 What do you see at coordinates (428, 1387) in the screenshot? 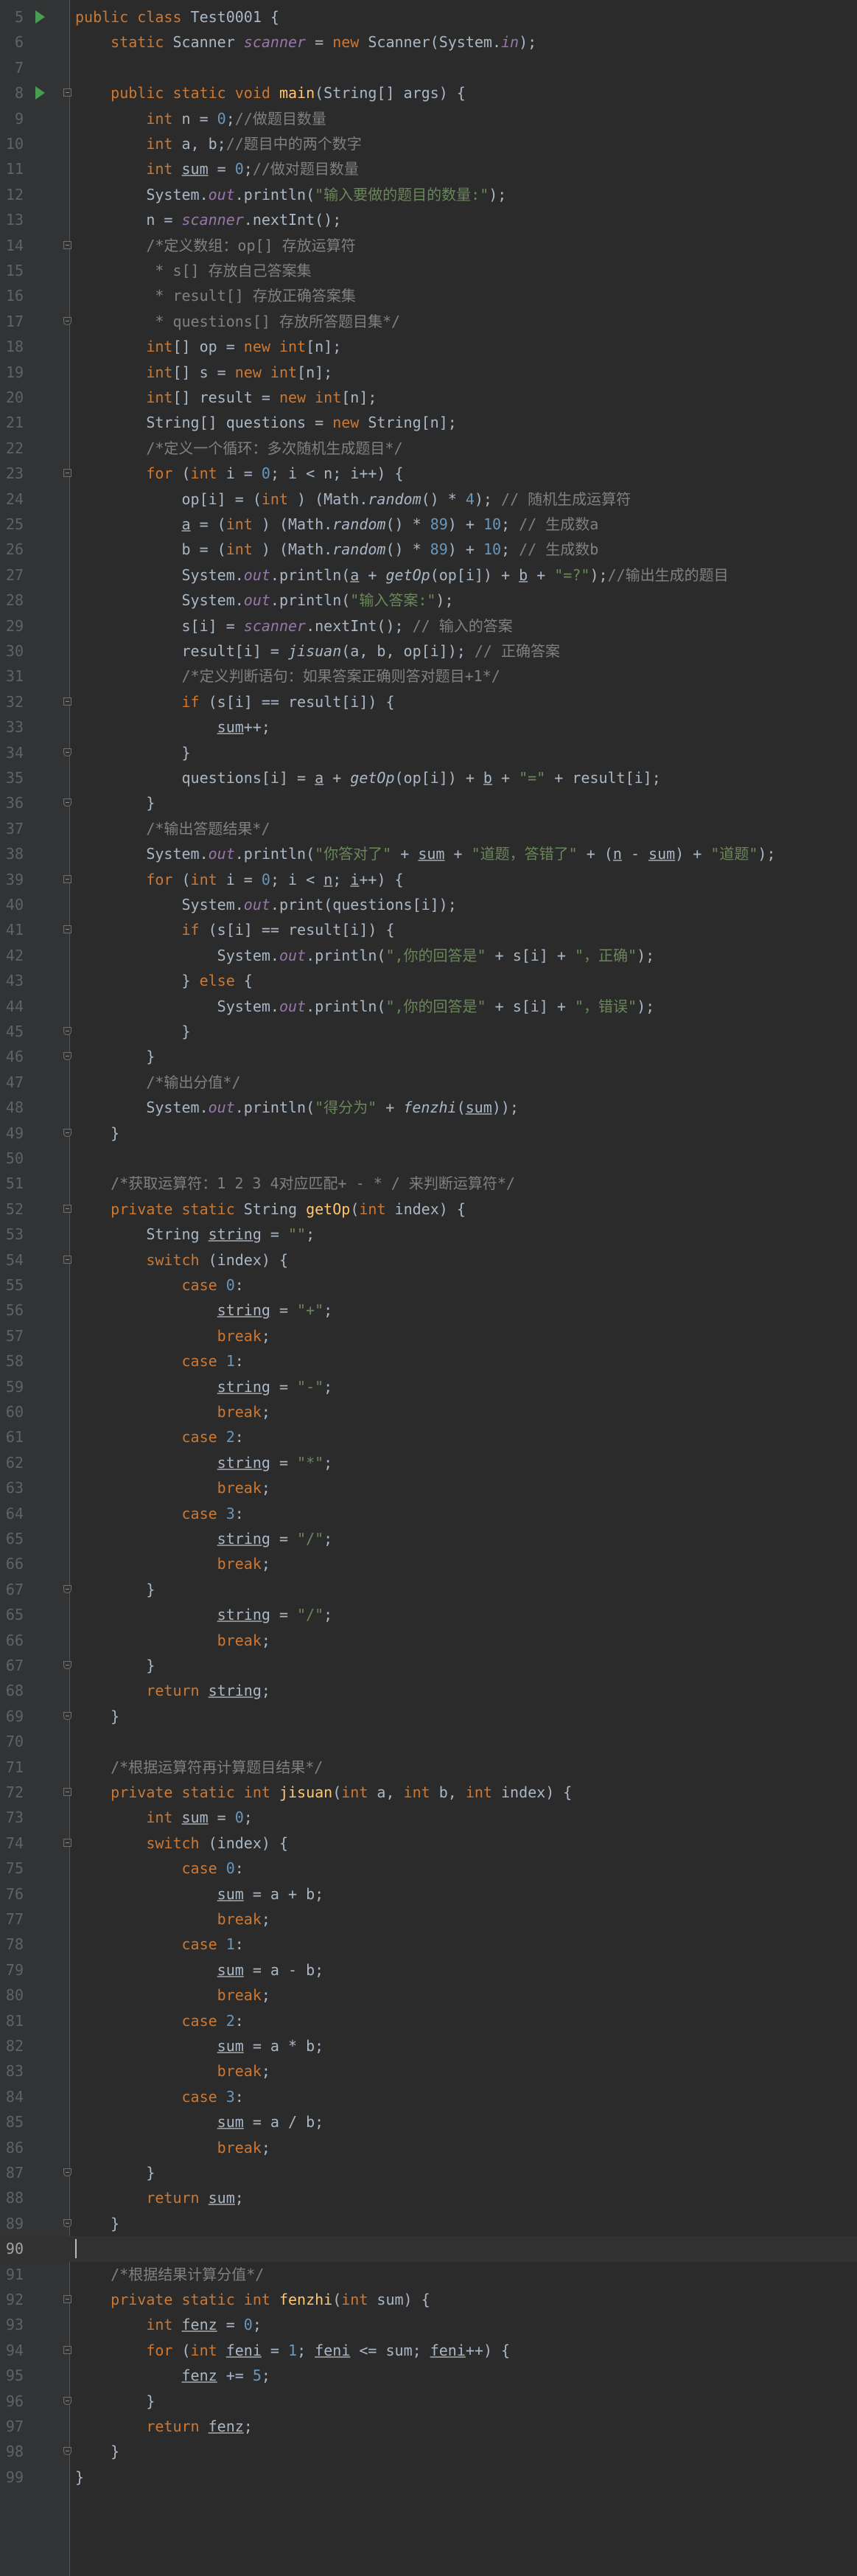
I see `code-line: 59 string = "-";` at bounding box center [428, 1387].